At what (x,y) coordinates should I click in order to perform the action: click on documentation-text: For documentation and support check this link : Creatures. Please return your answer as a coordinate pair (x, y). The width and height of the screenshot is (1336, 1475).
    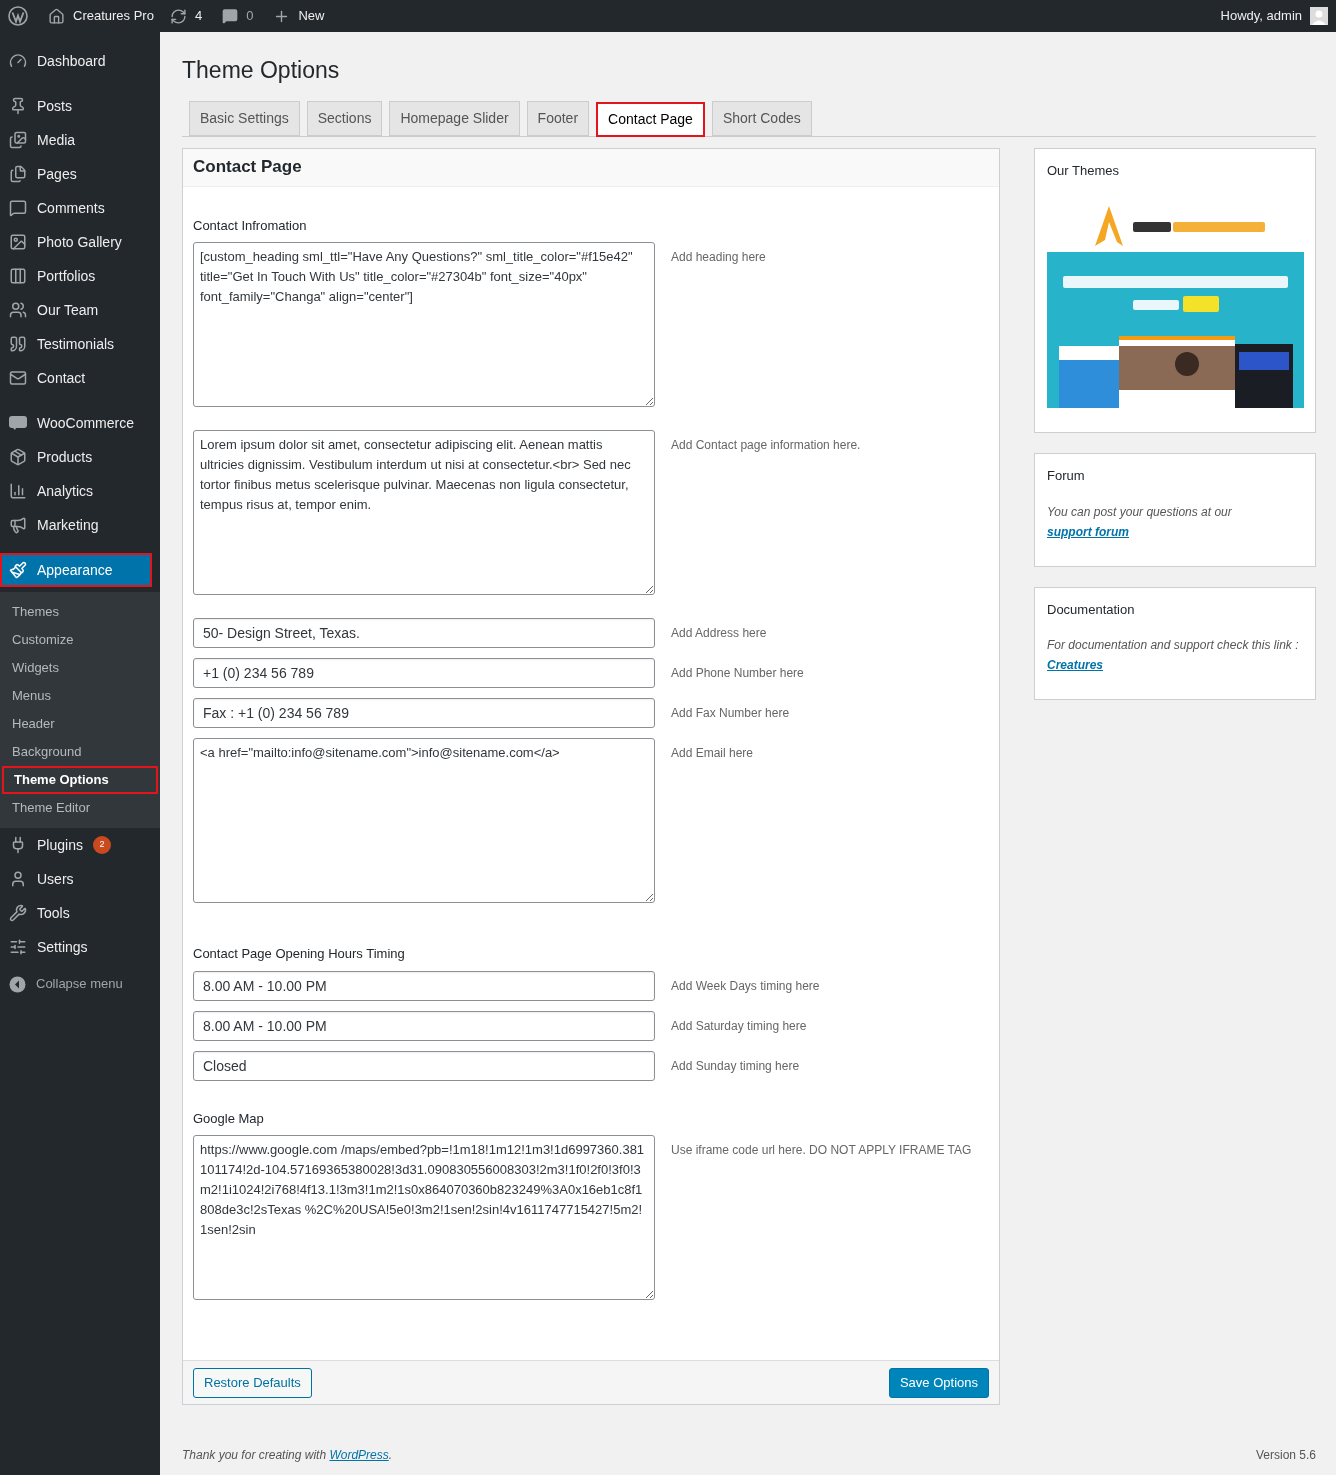
    Looking at the image, I should click on (1173, 655).